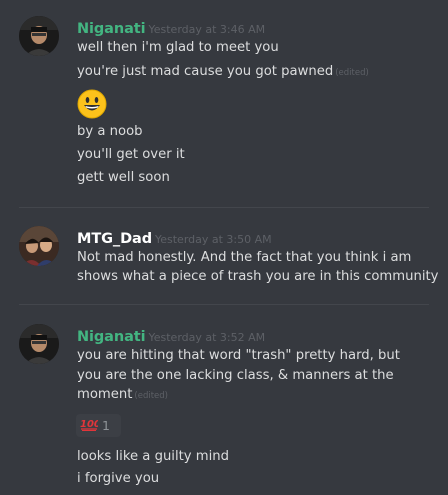 Image resolution: width=448 pixels, height=495 pixels. What do you see at coordinates (207, 29) in the screenshot?
I see `timestamp: Yesterday at 3:46 AM` at bounding box center [207, 29].